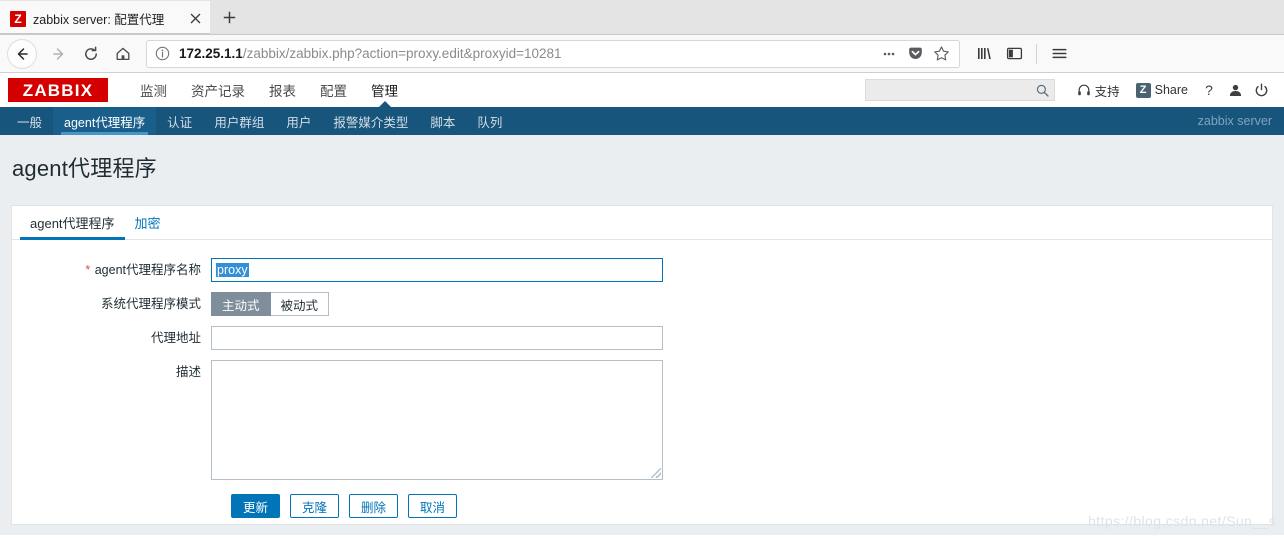 This screenshot has height=540, width=1284. Describe the element at coordinates (91, 54) in the screenshot. I see `reload-icon` at that location.